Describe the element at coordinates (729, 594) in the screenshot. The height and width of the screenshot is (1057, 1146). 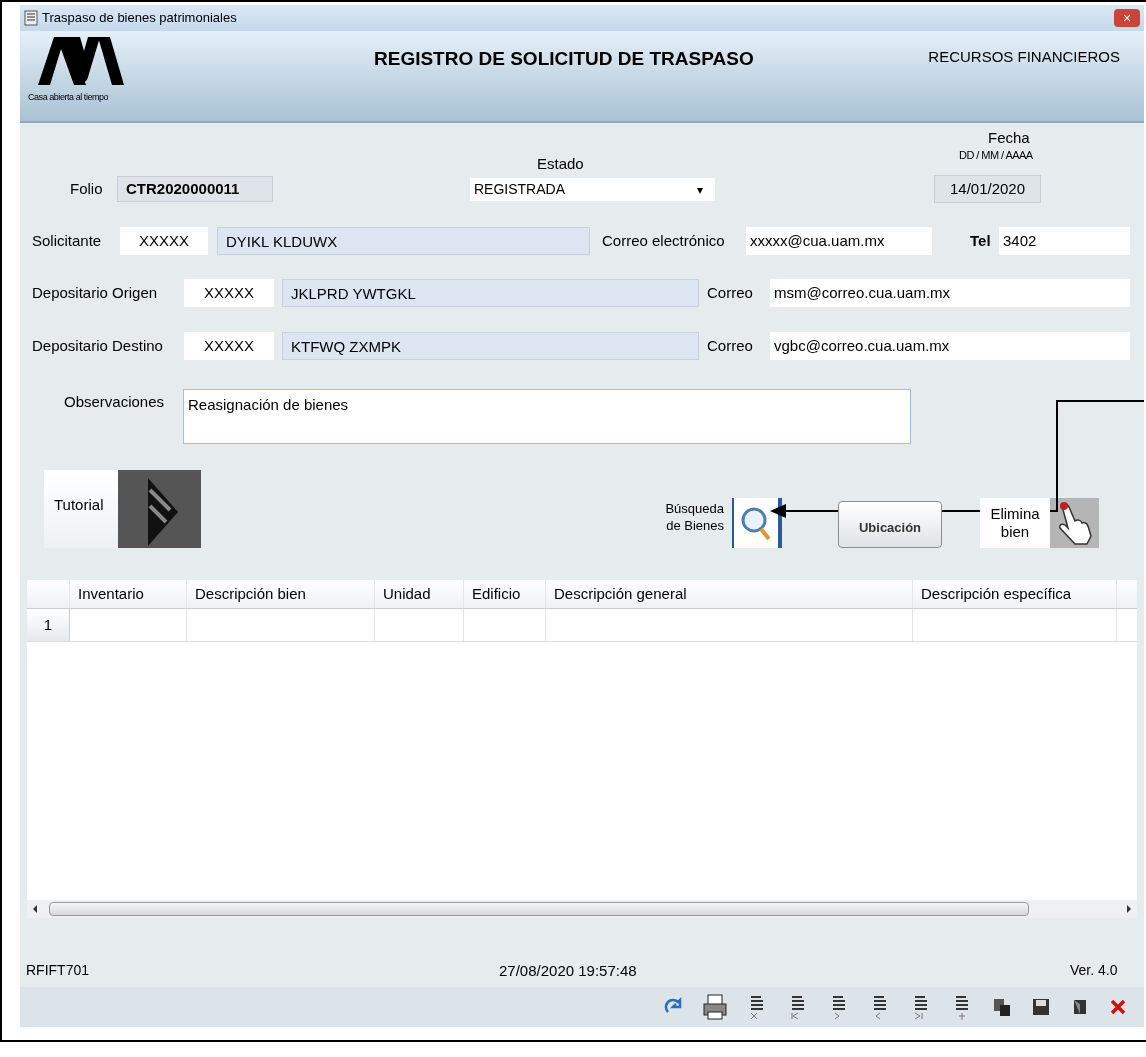
I see `column-header: Descripción general` at that location.